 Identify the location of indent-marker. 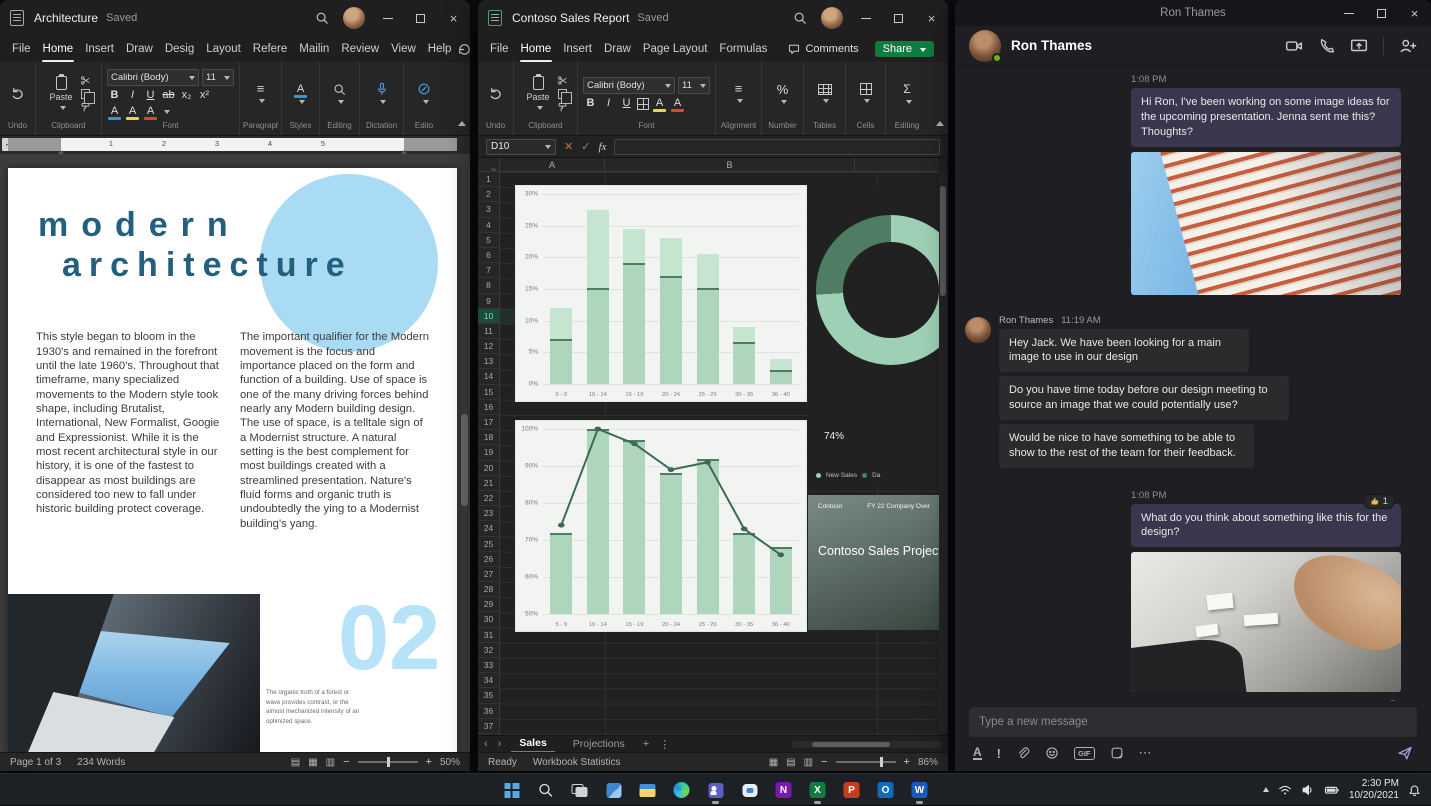
(404, 150).